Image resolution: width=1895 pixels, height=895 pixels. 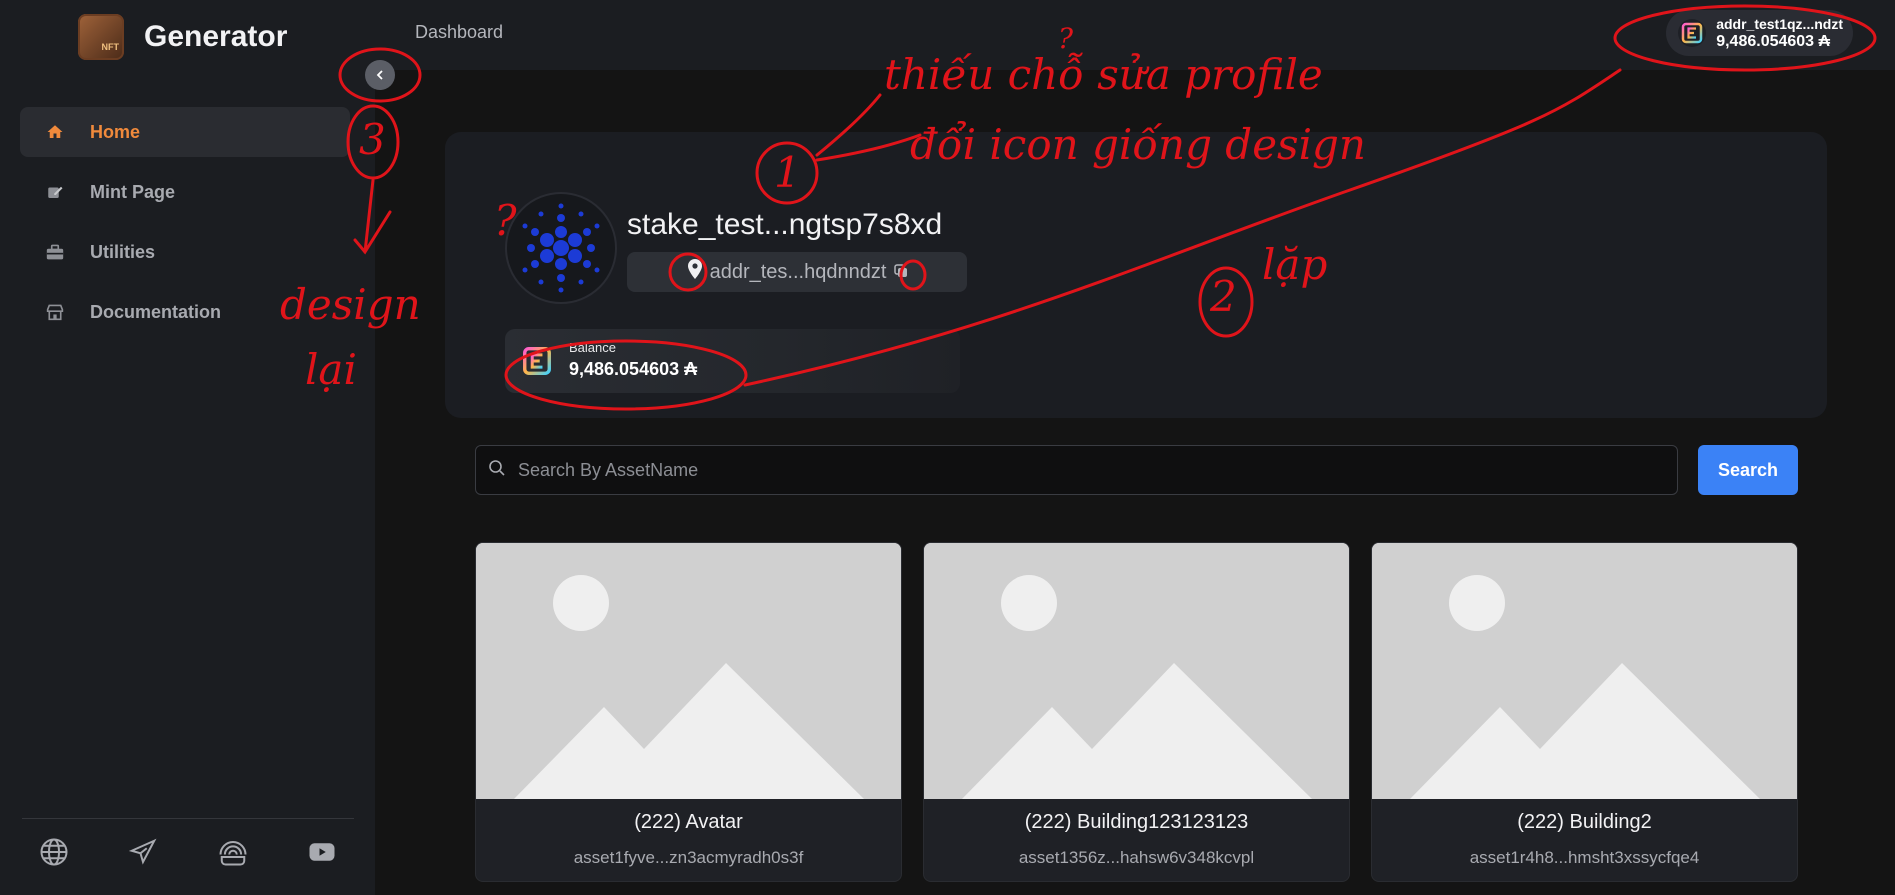 What do you see at coordinates (688, 857) in the screenshot?
I see `asset-id: asset1fyve...zn3acmyradh0s3f` at bounding box center [688, 857].